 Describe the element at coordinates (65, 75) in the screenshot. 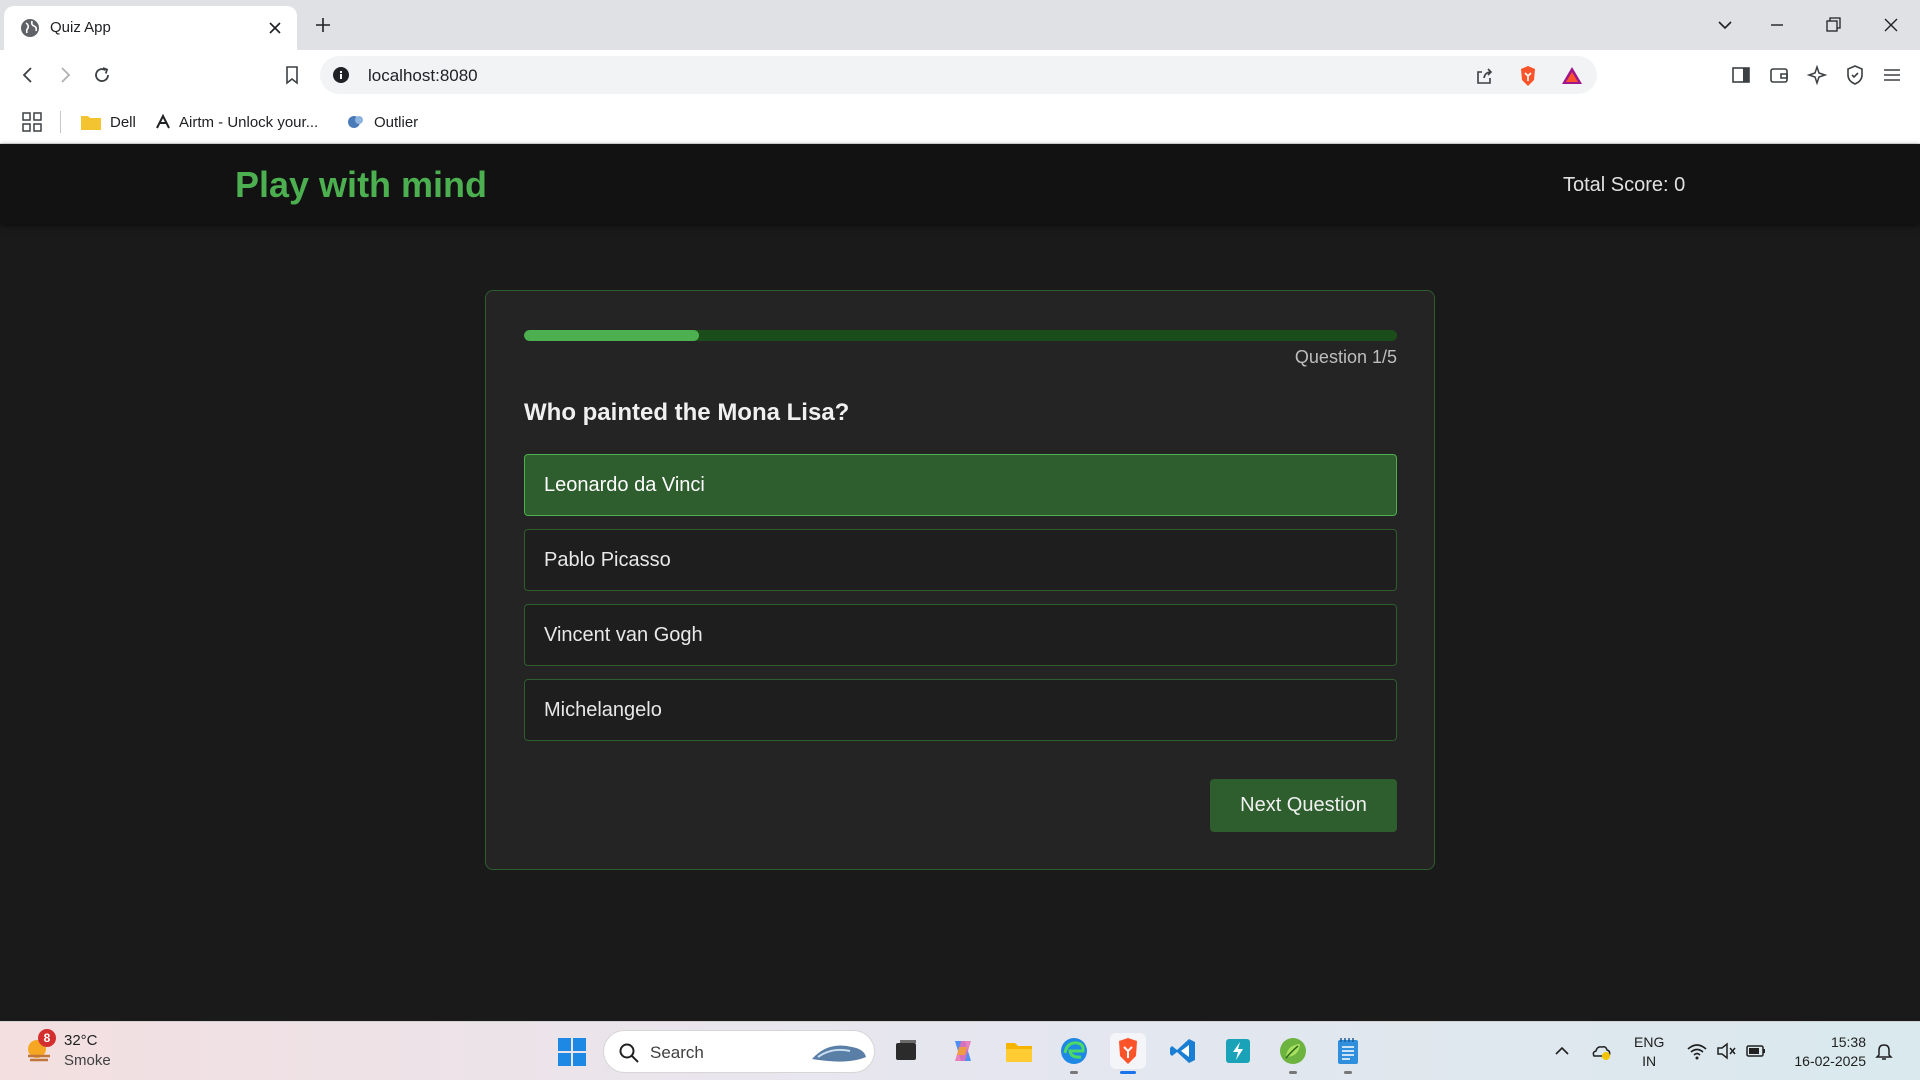

I see `forward-icon` at that location.